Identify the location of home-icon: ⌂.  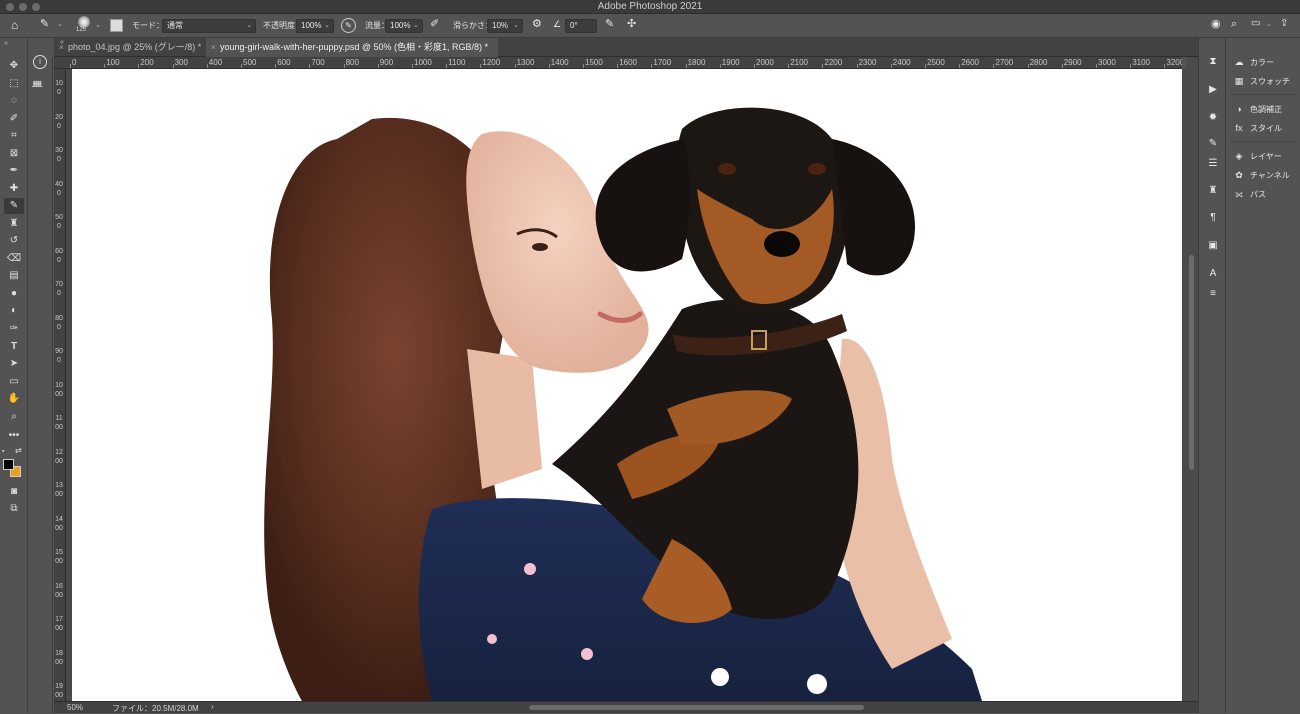
(14, 25).